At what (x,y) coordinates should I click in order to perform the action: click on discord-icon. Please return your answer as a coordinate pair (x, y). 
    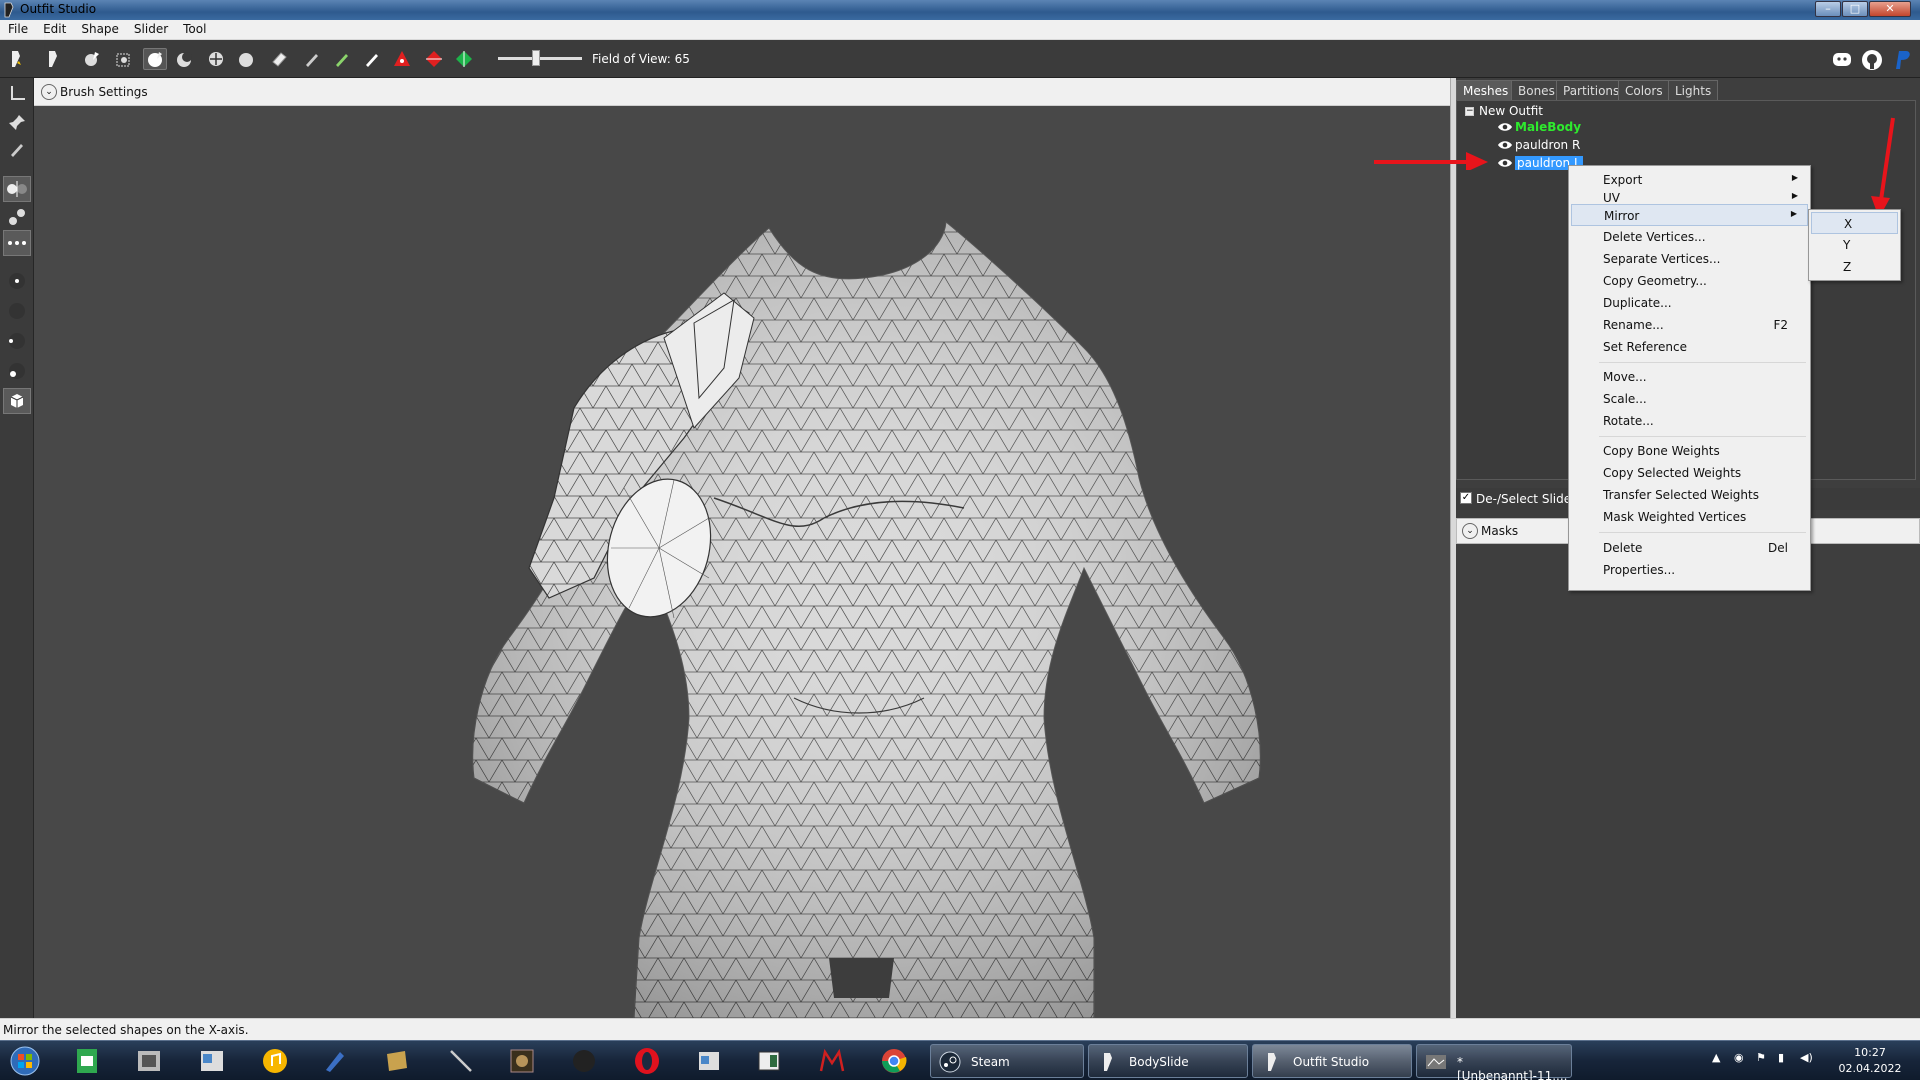
    Looking at the image, I should click on (1842, 60).